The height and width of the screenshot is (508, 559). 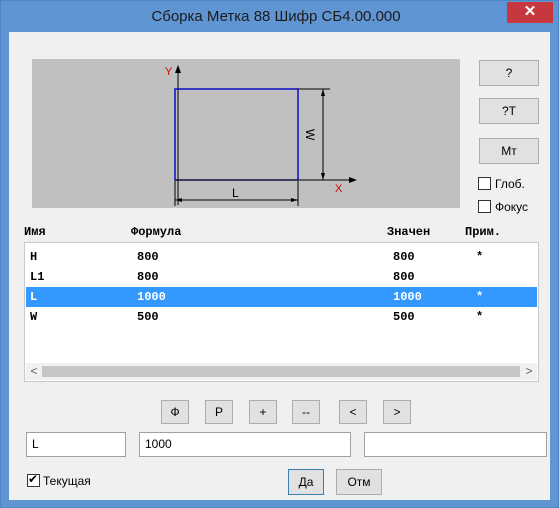 I want to click on formula-field: 1000, so click(x=245, y=444).